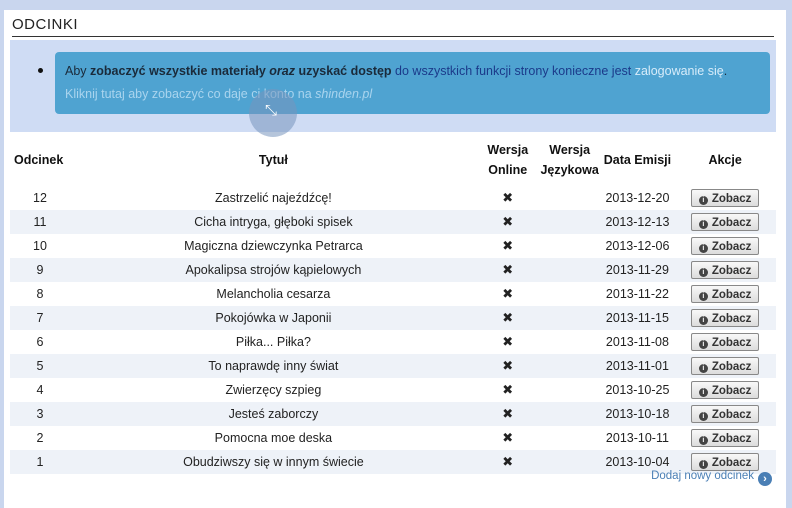 This screenshot has height=508, width=792. Describe the element at coordinates (725, 160) in the screenshot. I see `header-actions: Akcje` at that location.